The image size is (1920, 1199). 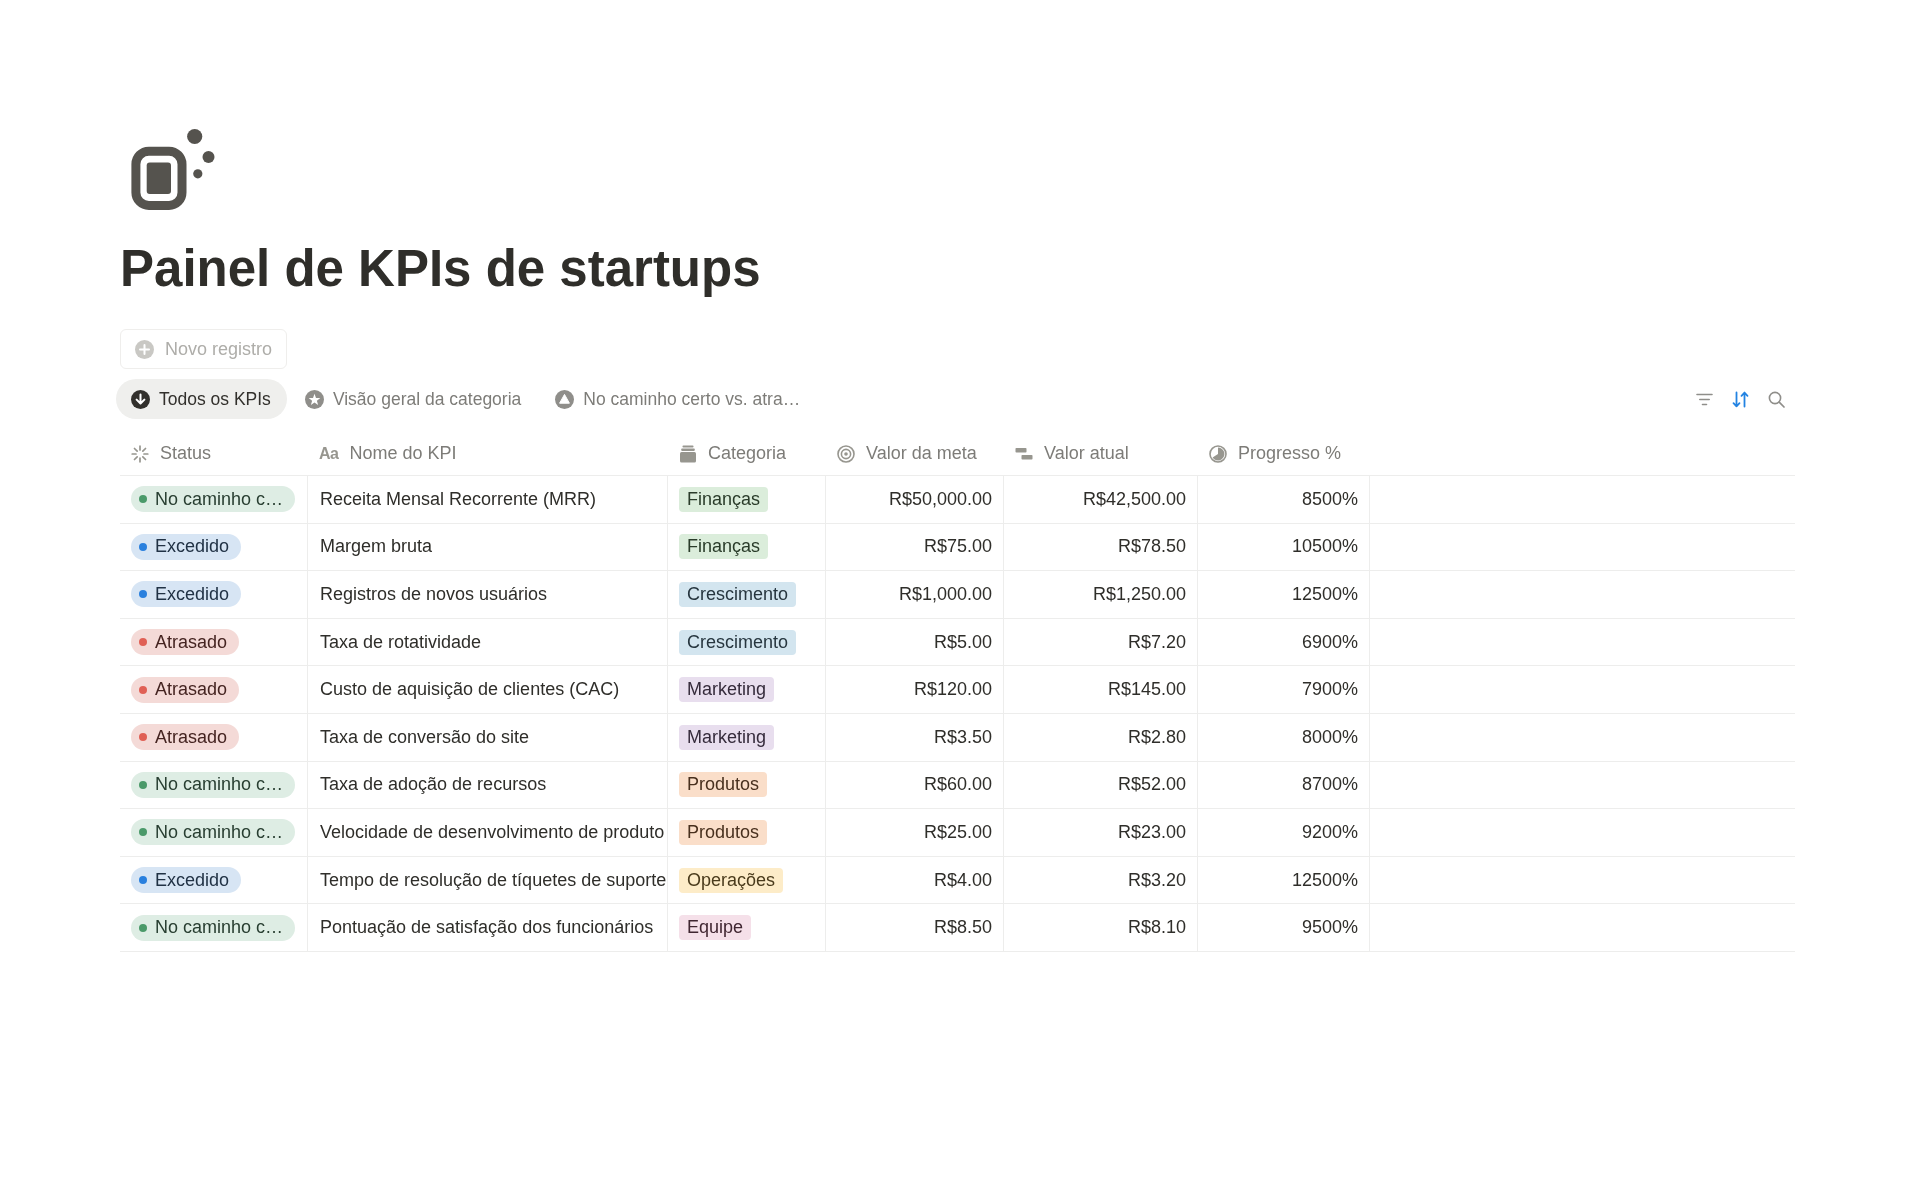 What do you see at coordinates (1284, 785) in the screenshot?
I see `progress-cell: 8700%` at bounding box center [1284, 785].